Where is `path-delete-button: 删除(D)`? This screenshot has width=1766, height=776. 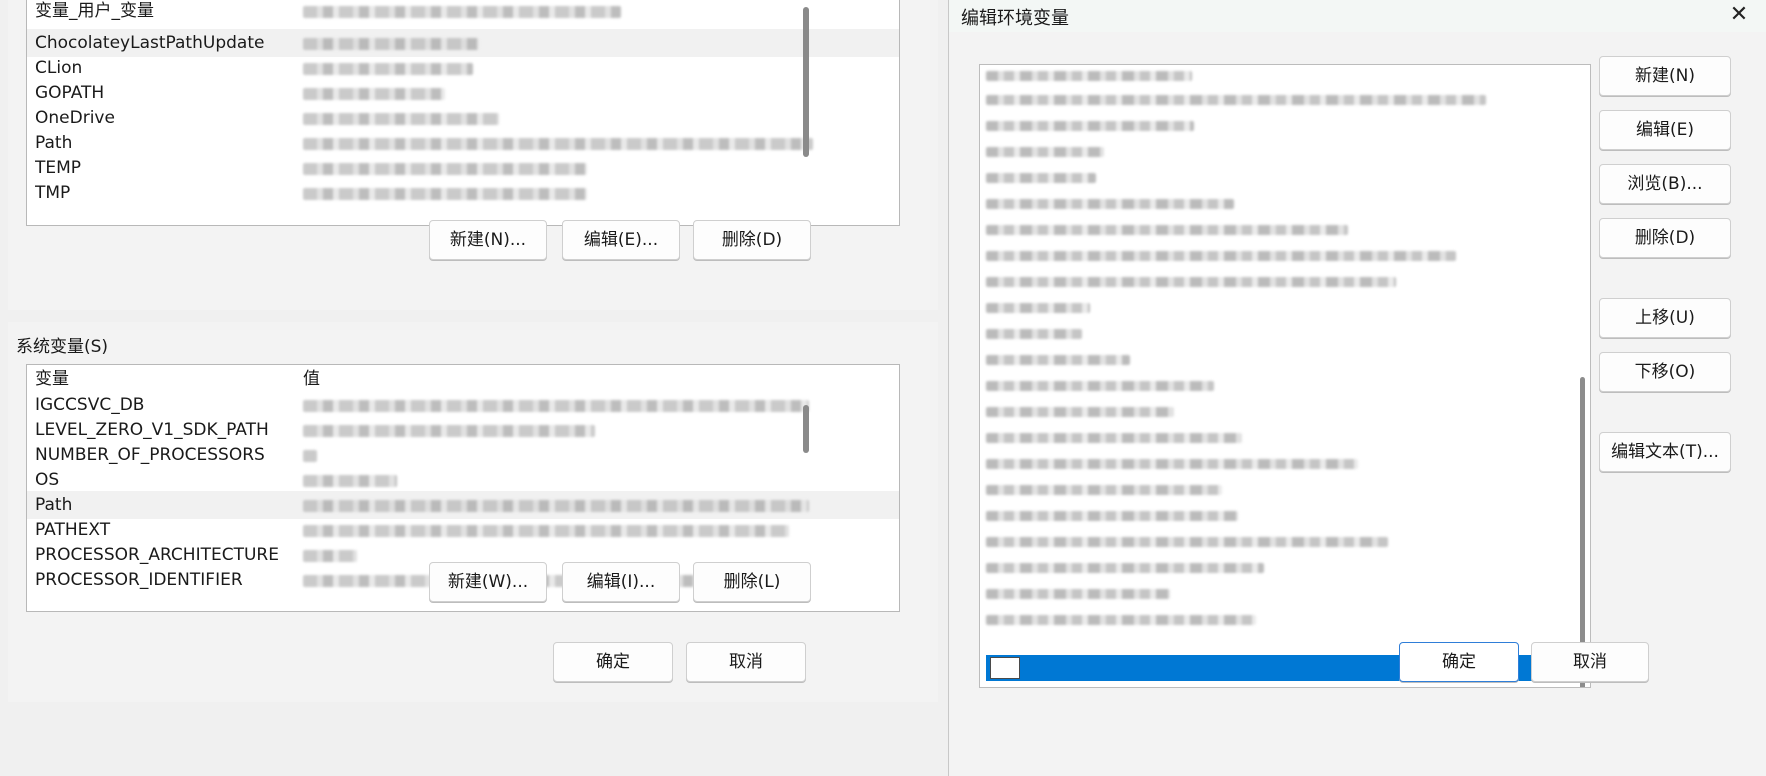
path-delete-button: 删除(D) is located at coordinates (1665, 238).